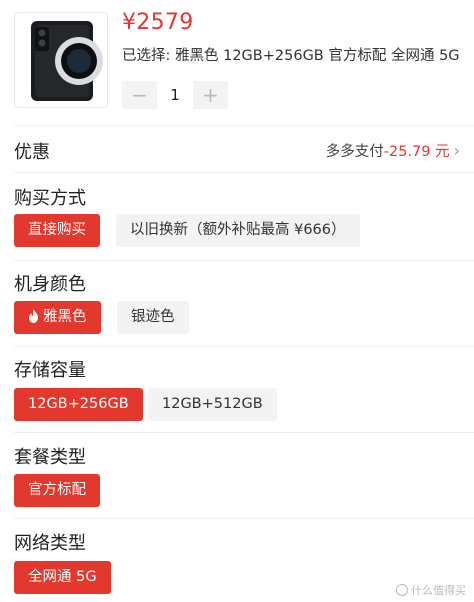 The width and height of the screenshot is (474, 602). What do you see at coordinates (237, 149) in the screenshot?
I see `discount-row: 优惠 多多支付 -25.79 元 ›` at bounding box center [237, 149].